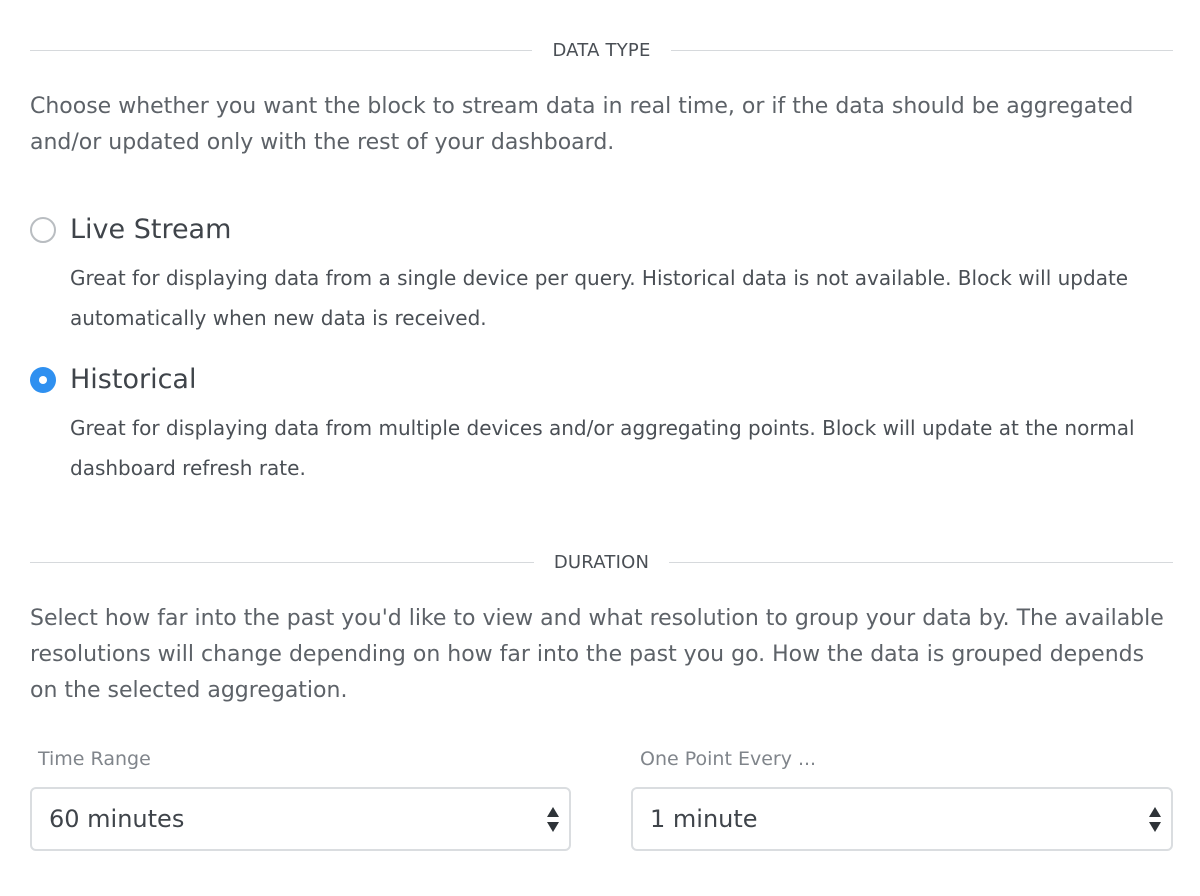 The image size is (1200, 896). What do you see at coordinates (300, 819) in the screenshot?
I see `time-range-select: 60 minutes` at bounding box center [300, 819].